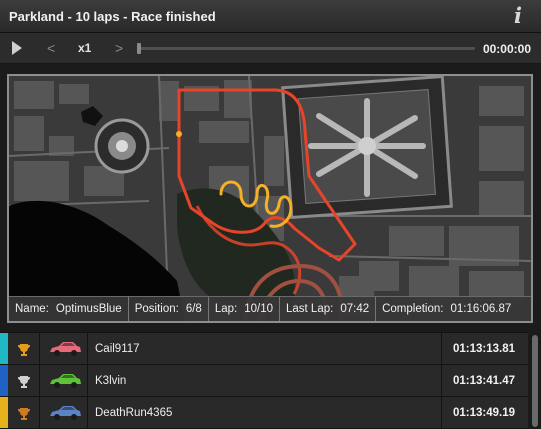  What do you see at coordinates (258, 309) in the screenshot?
I see `status-lap-value: 10/10` at bounding box center [258, 309].